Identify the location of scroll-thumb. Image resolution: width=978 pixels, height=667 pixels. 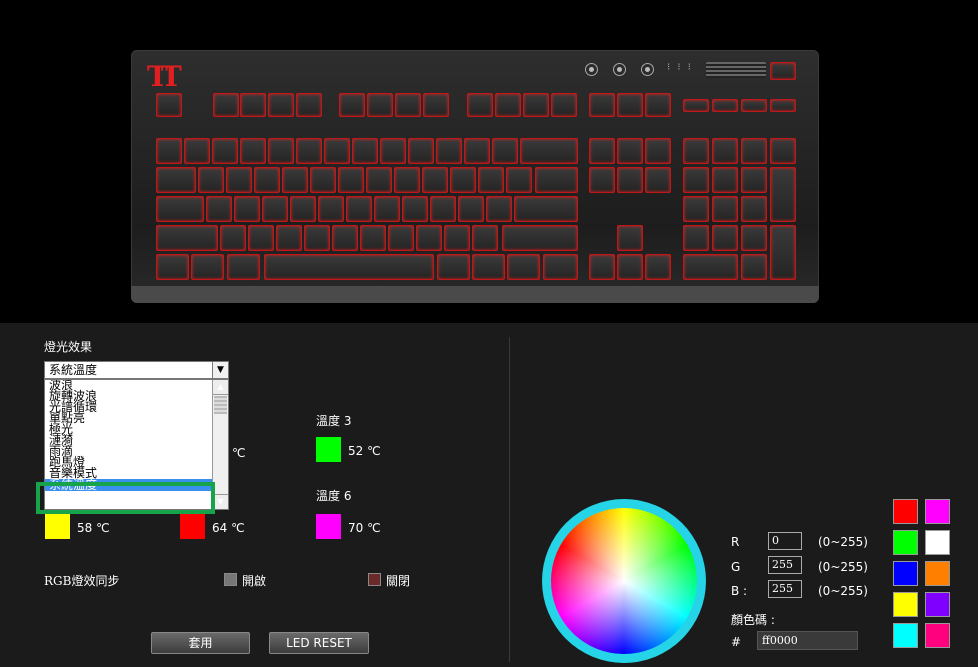
(220, 405).